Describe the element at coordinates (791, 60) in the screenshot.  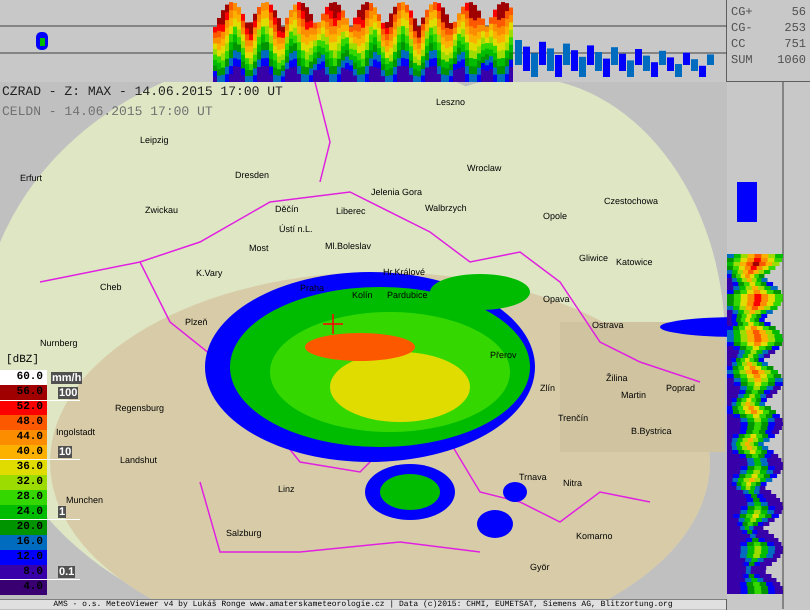
I see `count-value: 1060` at that location.